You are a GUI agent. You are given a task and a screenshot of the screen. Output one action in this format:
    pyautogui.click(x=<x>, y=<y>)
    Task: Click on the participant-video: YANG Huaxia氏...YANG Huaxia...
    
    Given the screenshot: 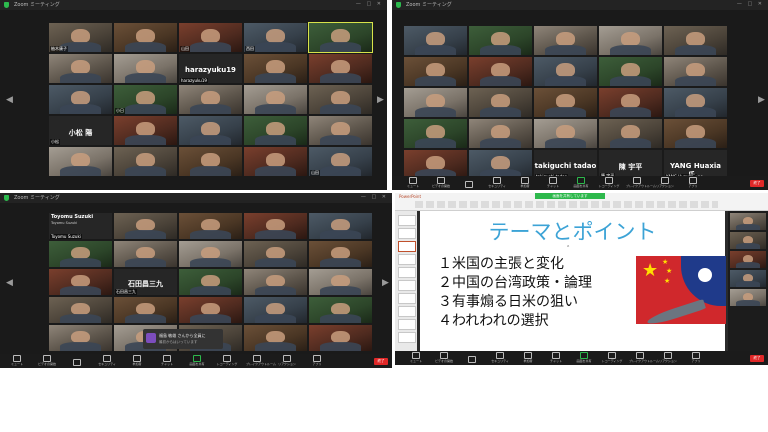 What is the action you would take?
    pyautogui.click(x=695, y=164)
    